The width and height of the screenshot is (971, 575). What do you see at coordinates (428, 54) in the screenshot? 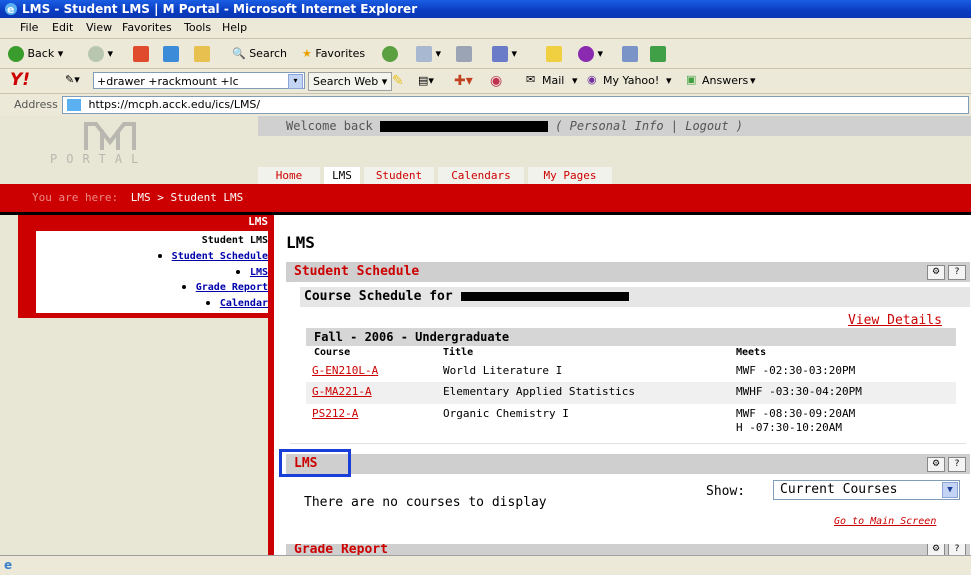
I see `mail-tool-button: ▾` at bounding box center [428, 54].